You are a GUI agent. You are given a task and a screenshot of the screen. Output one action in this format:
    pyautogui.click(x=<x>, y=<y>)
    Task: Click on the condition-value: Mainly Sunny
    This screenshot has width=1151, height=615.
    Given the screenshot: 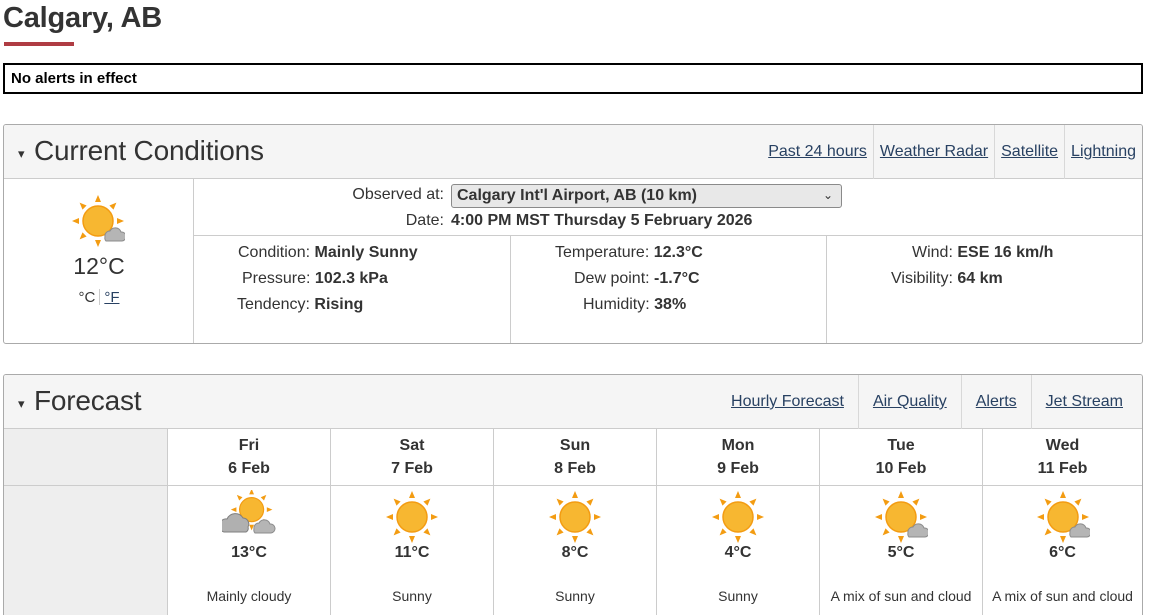 What is the action you would take?
    pyautogui.click(x=366, y=252)
    